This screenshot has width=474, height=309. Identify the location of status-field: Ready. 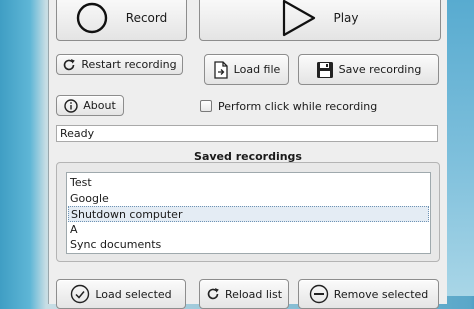
(247, 133).